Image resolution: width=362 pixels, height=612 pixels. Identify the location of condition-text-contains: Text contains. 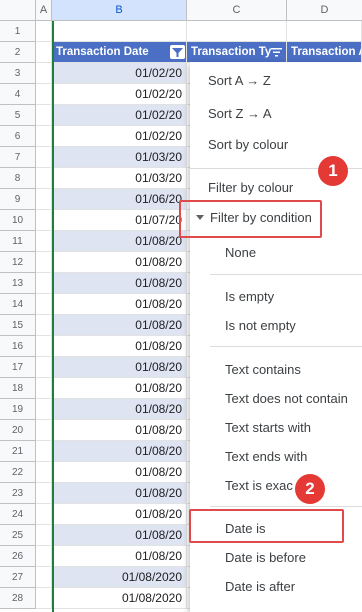
(263, 369).